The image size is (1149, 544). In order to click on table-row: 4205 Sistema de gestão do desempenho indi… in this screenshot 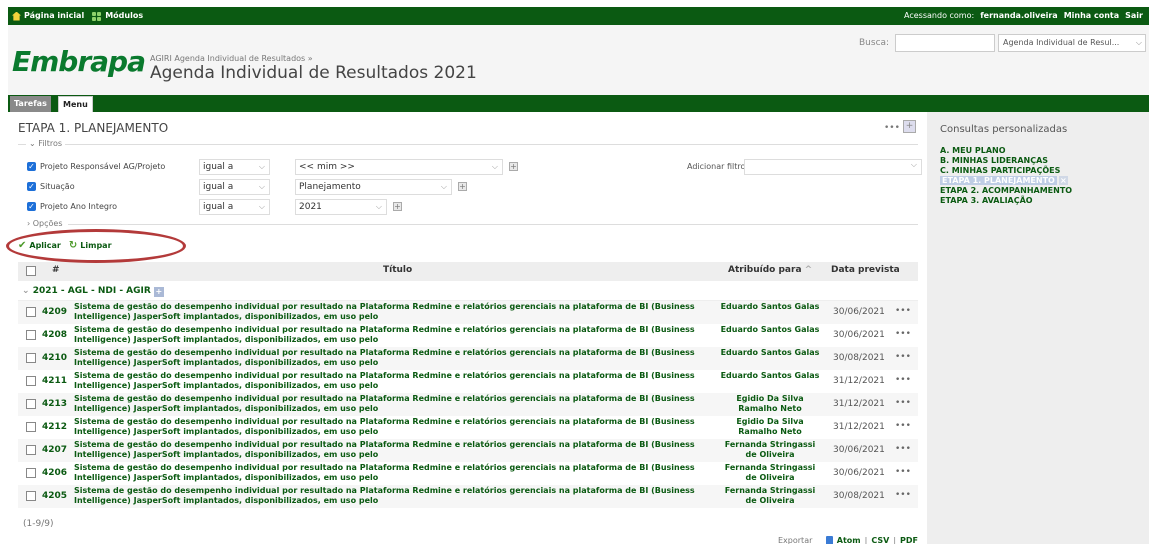, I will do `click(468, 496)`.